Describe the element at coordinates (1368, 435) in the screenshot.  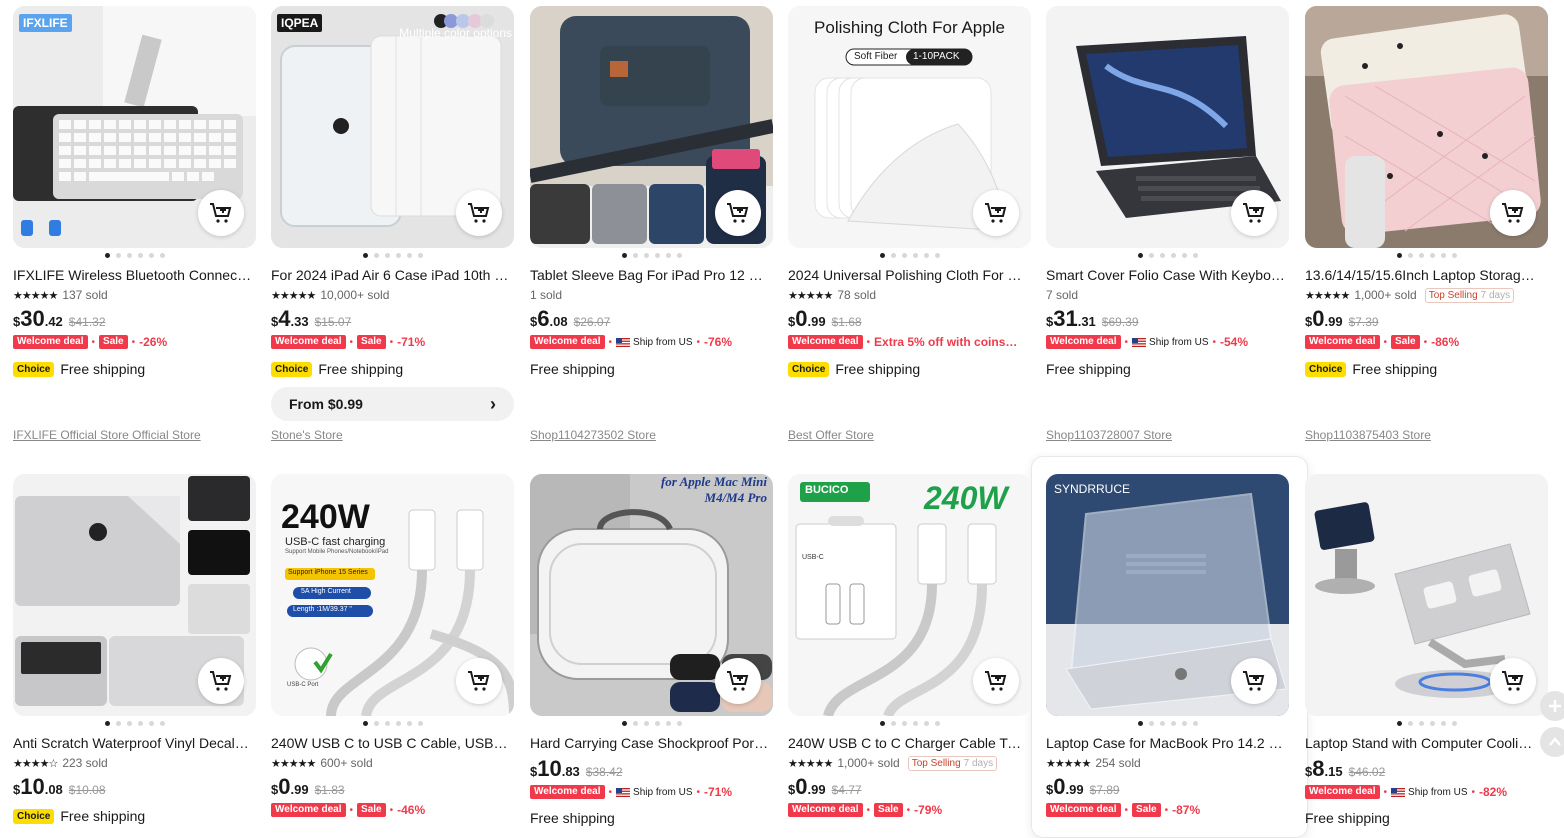
I see `store-link: Shop1103875403 Store` at that location.